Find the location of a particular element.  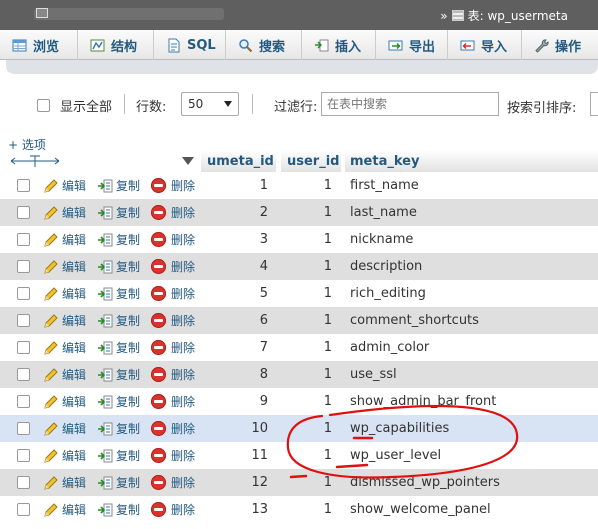

tab-operations: 操作 is located at coordinates (560, 45).